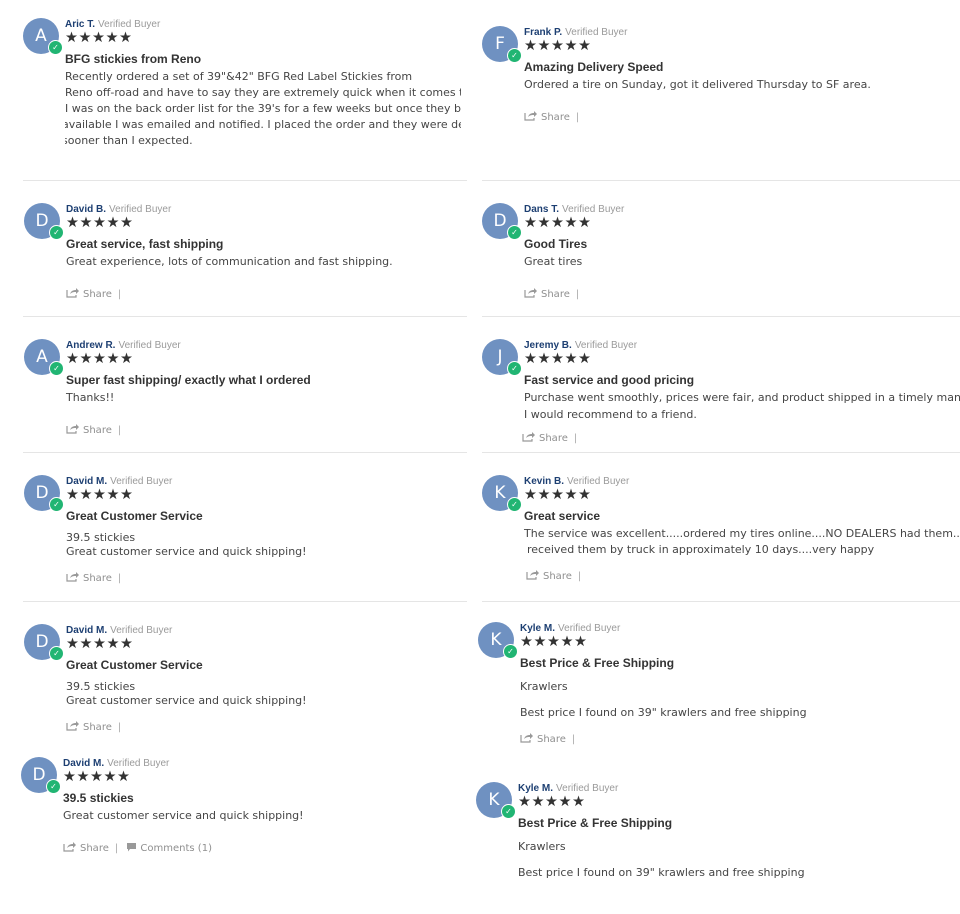 The height and width of the screenshot is (914, 960). What do you see at coordinates (169, 848) in the screenshot?
I see `comments-button: Comments (1)` at bounding box center [169, 848].